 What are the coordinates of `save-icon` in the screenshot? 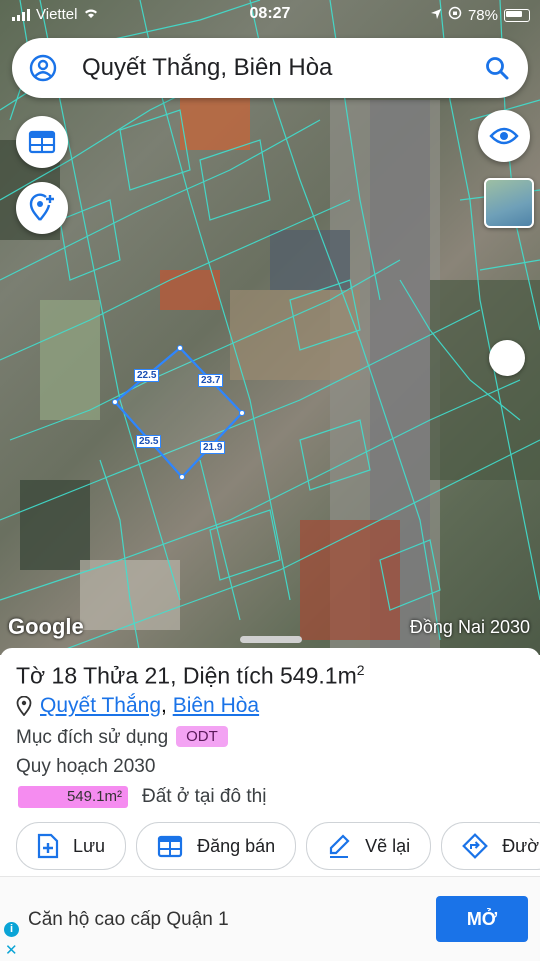 It's located at (48, 846).